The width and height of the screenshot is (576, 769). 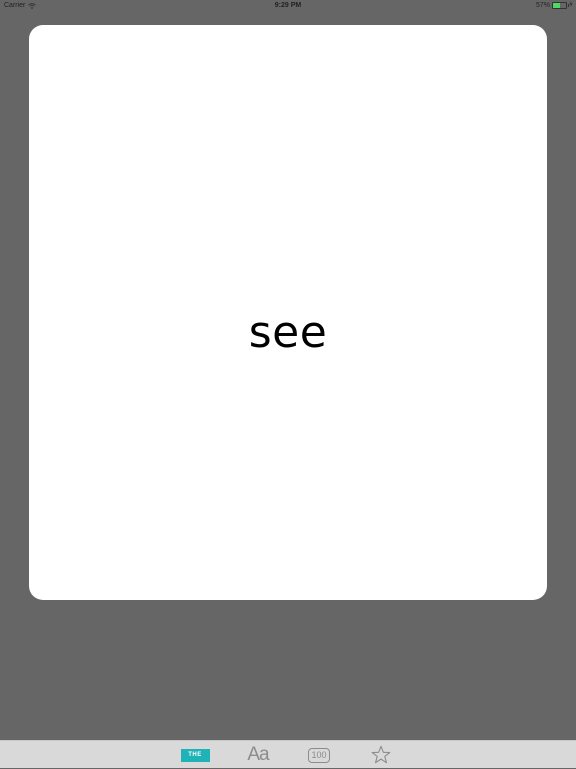 What do you see at coordinates (288, 754) in the screenshot?
I see `tab-bar: THE Aa 100` at bounding box center [288, 754].